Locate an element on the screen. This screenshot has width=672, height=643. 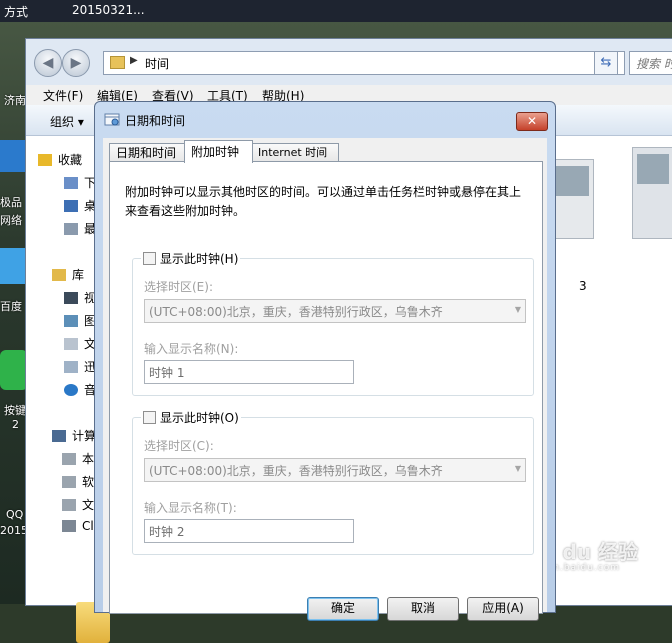
checkbox-label: 显示此时钟(O) is located at coordinates (199, 418).